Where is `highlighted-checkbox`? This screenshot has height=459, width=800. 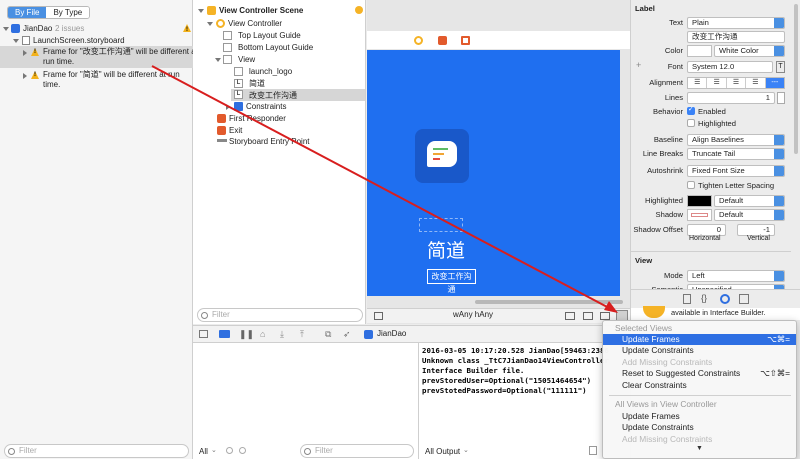 highlighted-checkbox is located at coordinates (691, 123).